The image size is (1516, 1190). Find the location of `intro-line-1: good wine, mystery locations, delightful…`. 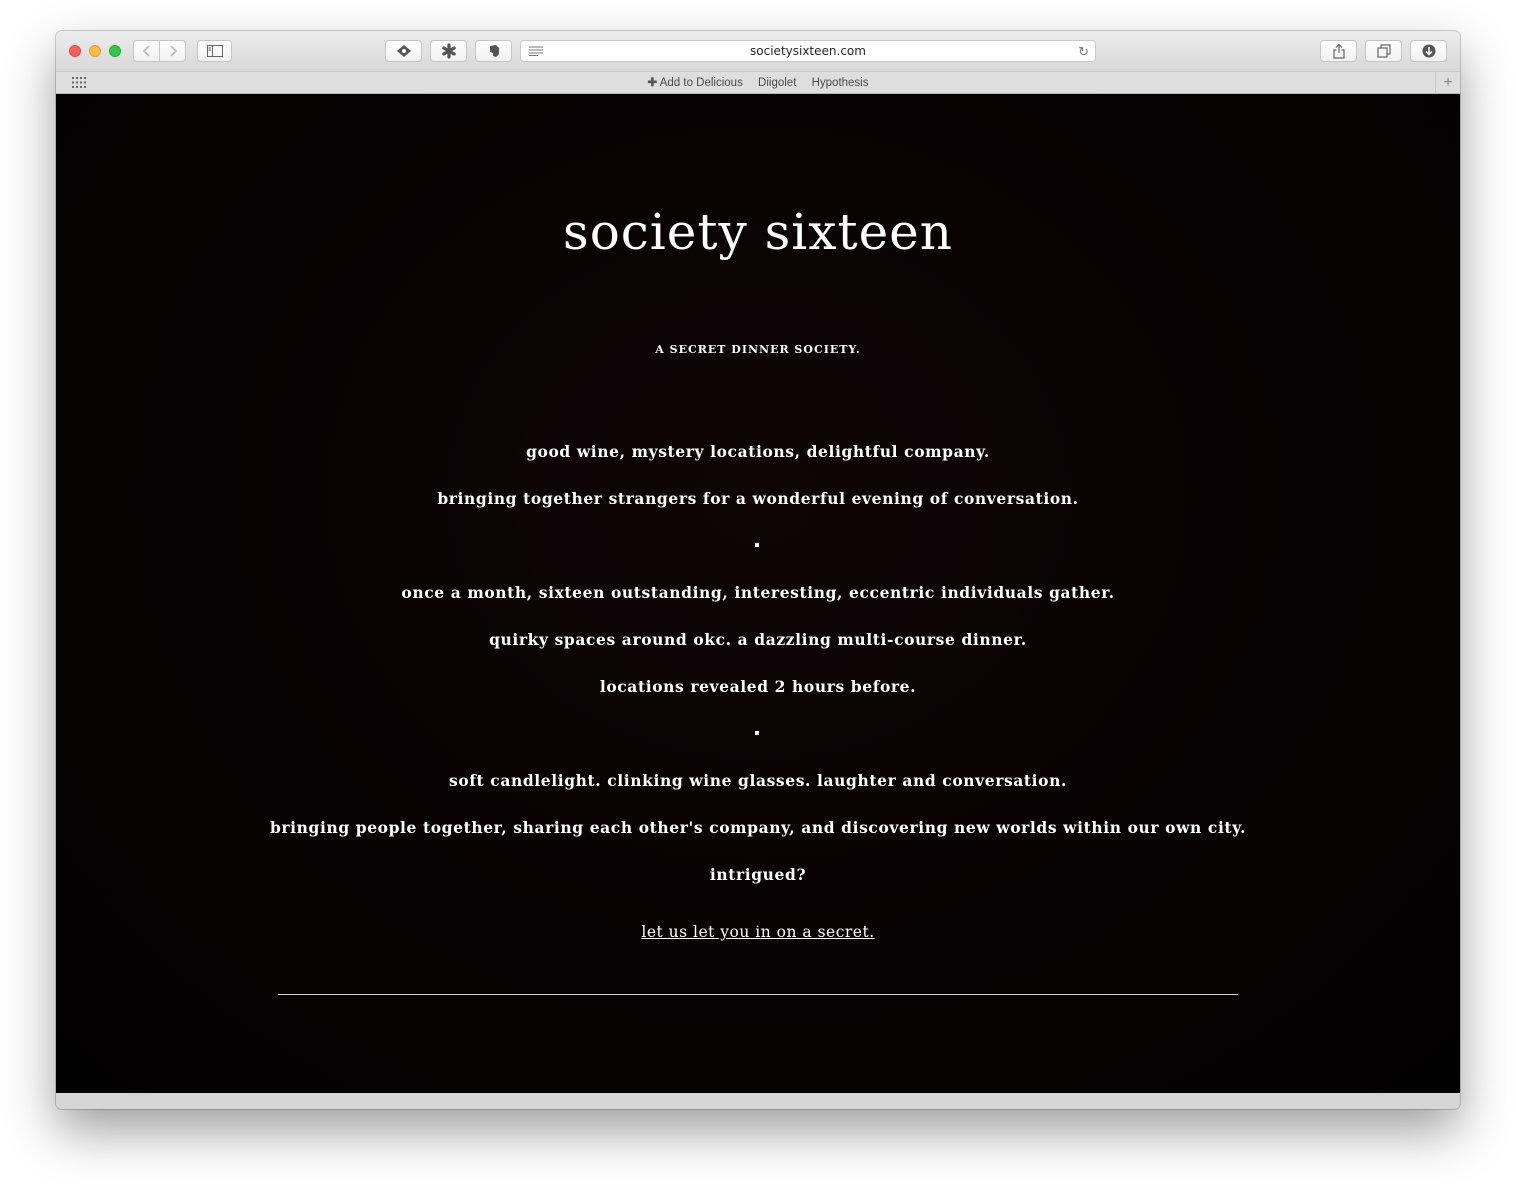

intro-line-1: good wine, mystery locations, delightful… is located at coordinates (758, 451).